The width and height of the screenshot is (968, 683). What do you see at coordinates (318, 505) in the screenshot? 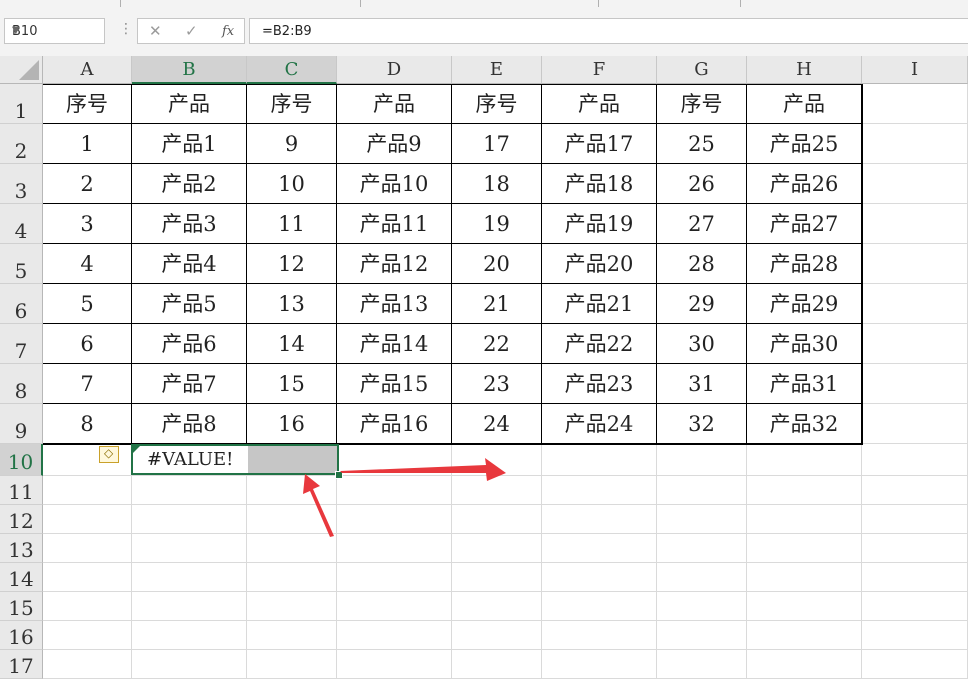
I see `arrow-up-annotation` at bounding box center [318, 505].